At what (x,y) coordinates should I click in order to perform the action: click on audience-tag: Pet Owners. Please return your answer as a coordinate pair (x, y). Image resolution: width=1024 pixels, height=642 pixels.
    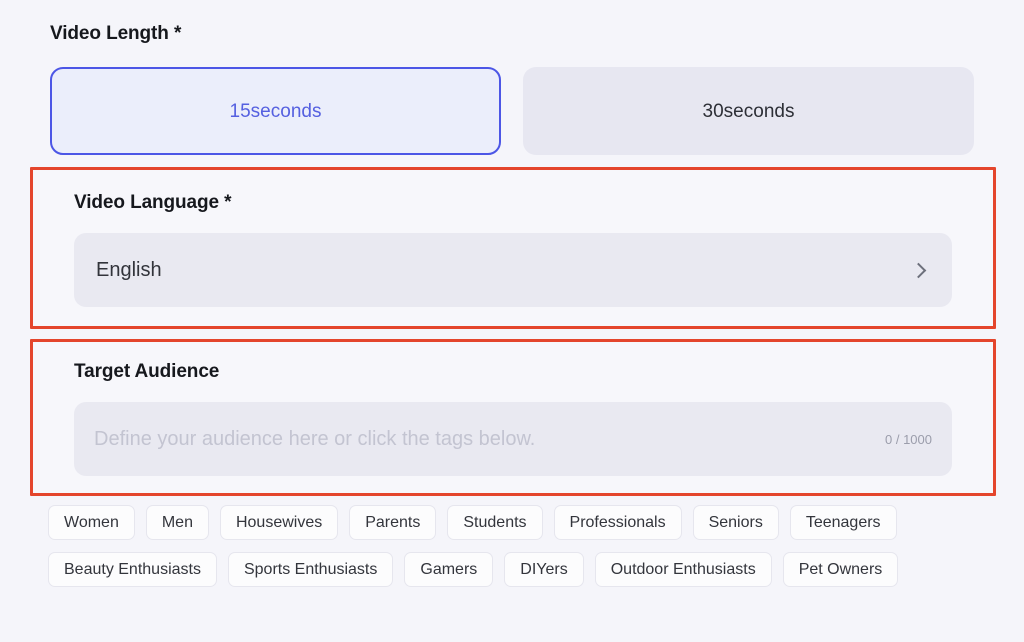
    Looking at the image, I should click on (840, 569).